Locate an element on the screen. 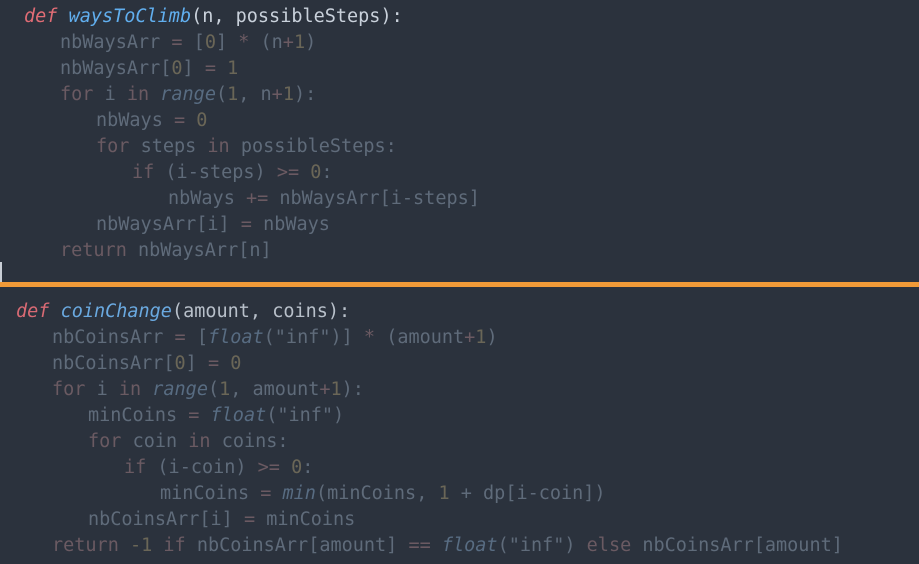  panel-divider is located at coordinates (459, 284).